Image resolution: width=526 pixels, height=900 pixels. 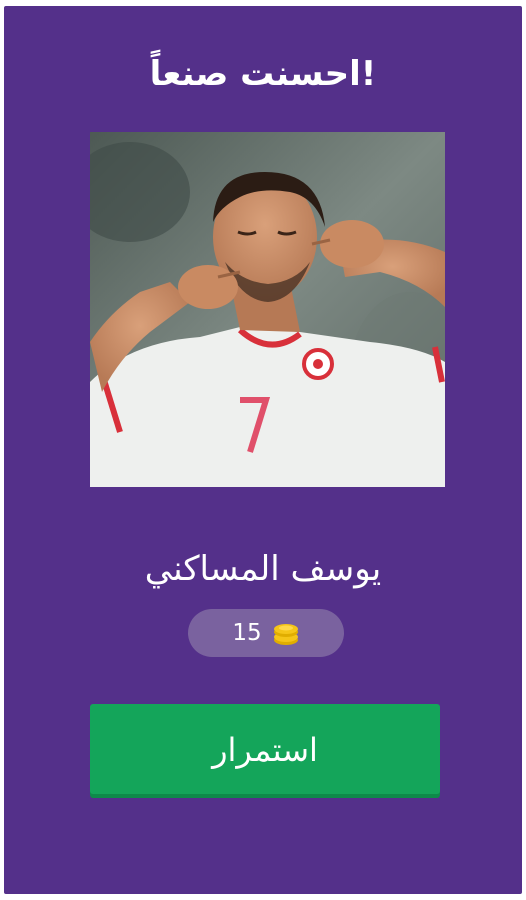 I want to click on coins-reward-badge: 15, so click(x=266, y=633).